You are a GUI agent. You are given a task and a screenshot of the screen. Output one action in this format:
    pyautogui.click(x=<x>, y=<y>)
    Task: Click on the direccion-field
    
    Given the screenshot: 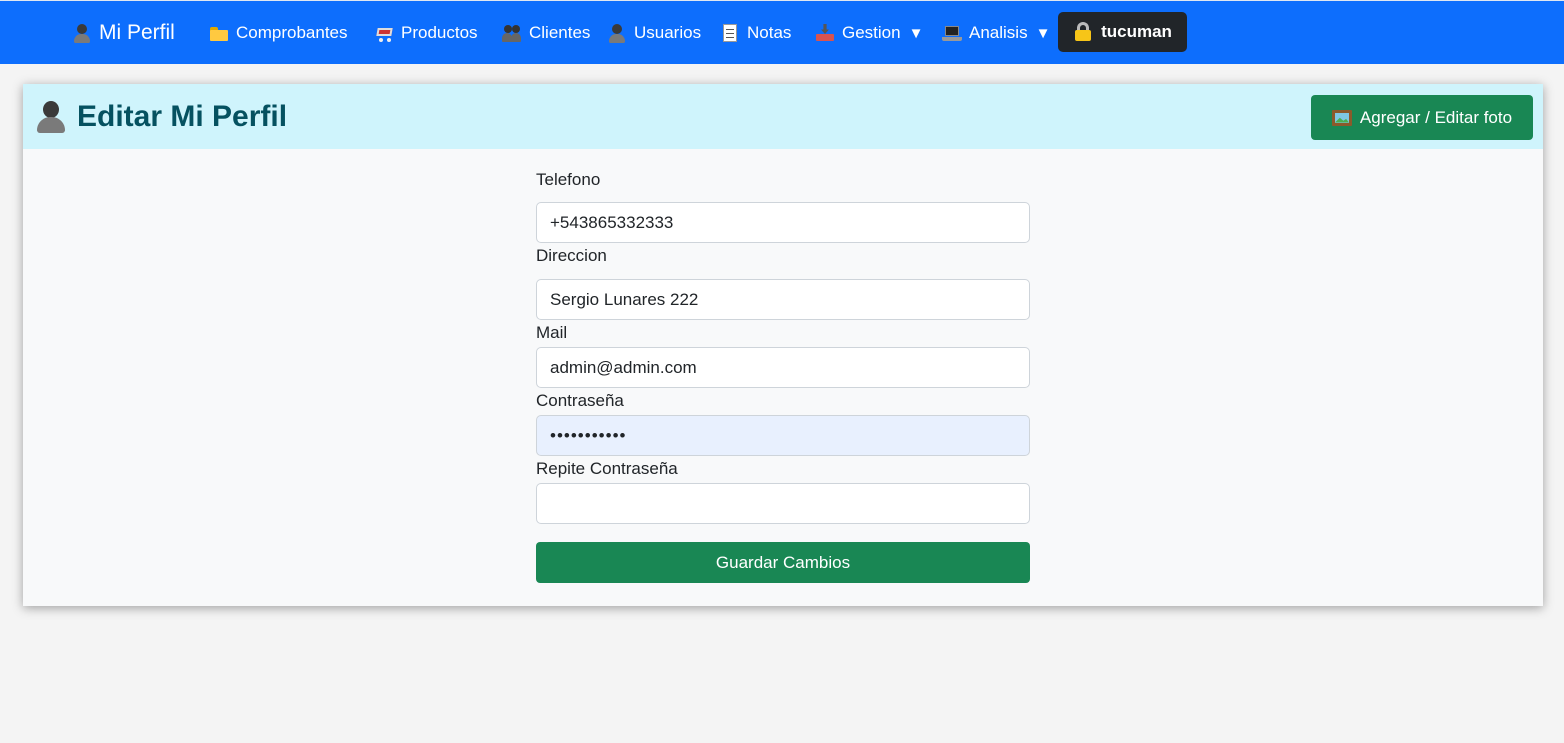 What is the action you would take?
    pyautogui.click(x=783, y=299)
    